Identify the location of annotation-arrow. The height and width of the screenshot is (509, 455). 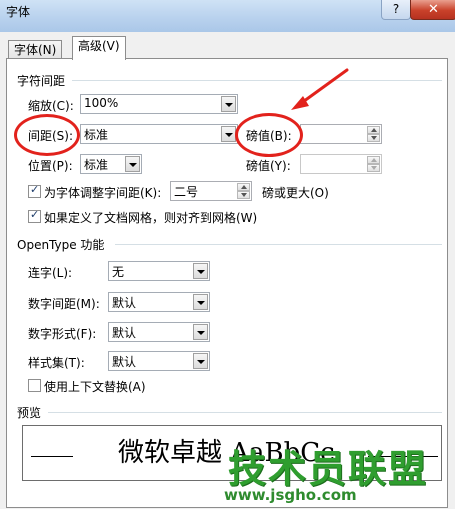
(320, 89).